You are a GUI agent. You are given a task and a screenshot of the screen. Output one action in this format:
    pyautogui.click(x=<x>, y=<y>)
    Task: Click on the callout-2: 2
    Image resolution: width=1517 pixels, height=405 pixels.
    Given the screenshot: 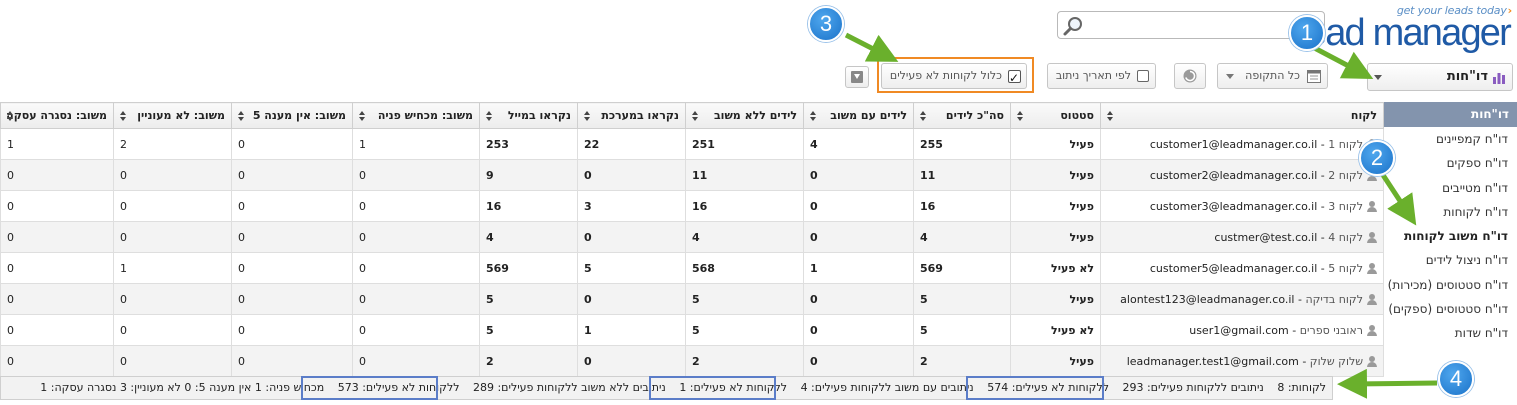 What is the action you would take?
    pyautogui.click(x=1377, y=158)
    